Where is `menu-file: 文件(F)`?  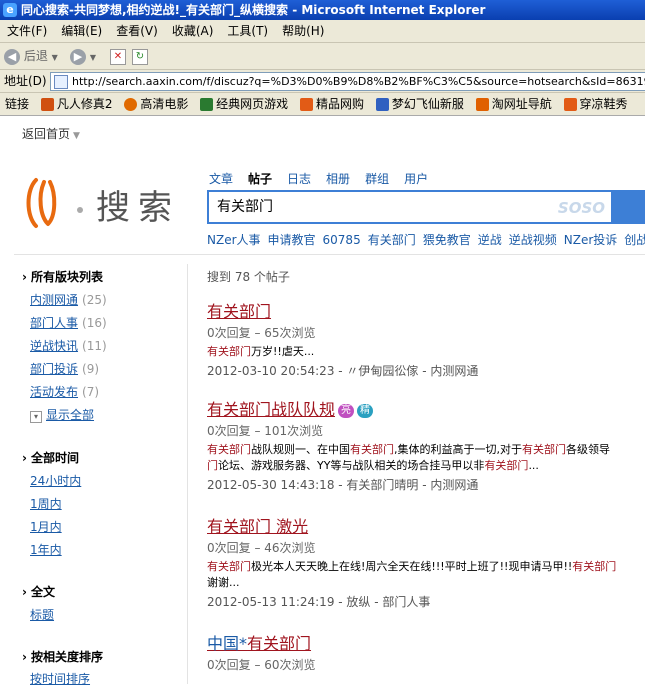
menu-file: 文件(F) is located at coordinates (27, 31).